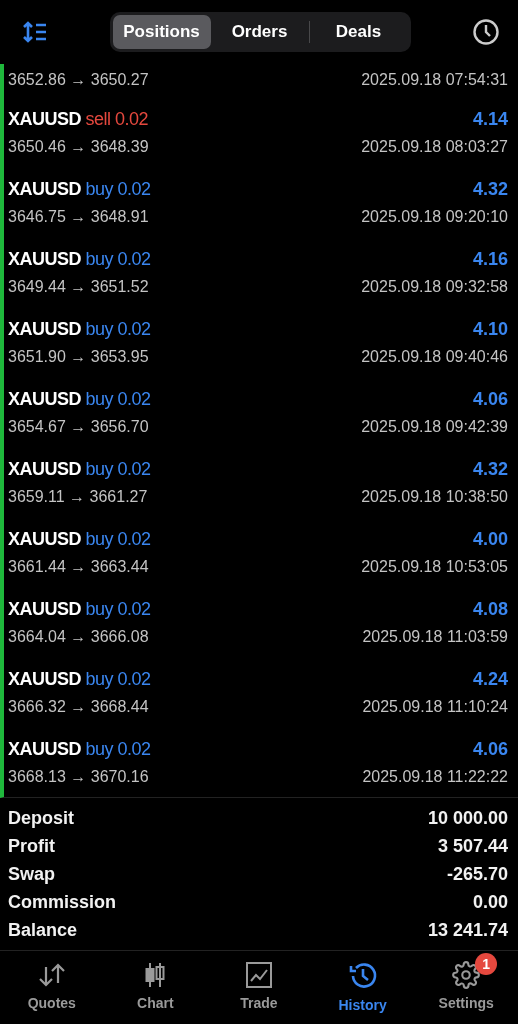 This screenshot has height=1024, width=518. Describe the element at coordinates (31, 846) in the screenshot. I see `summary-label: Profit` at that location.